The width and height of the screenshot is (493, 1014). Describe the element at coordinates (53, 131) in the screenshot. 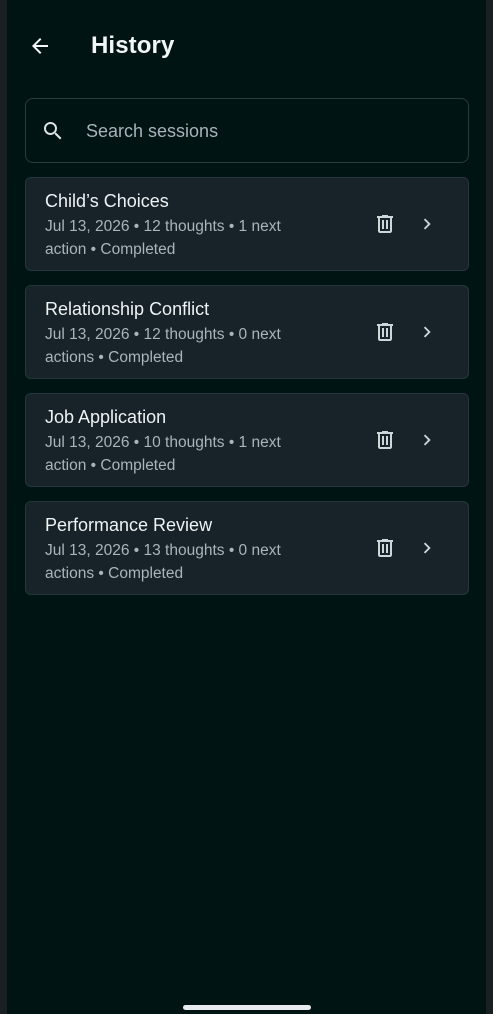

I see `search-icon` at that location.